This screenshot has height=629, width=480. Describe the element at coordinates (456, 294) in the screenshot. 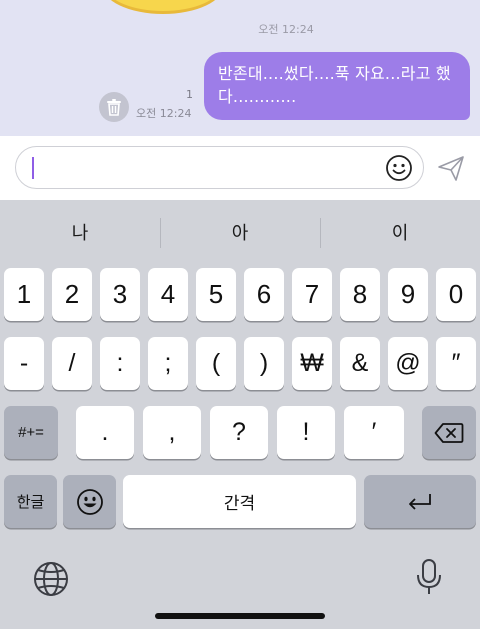

I see `key-0: 0` at that location.